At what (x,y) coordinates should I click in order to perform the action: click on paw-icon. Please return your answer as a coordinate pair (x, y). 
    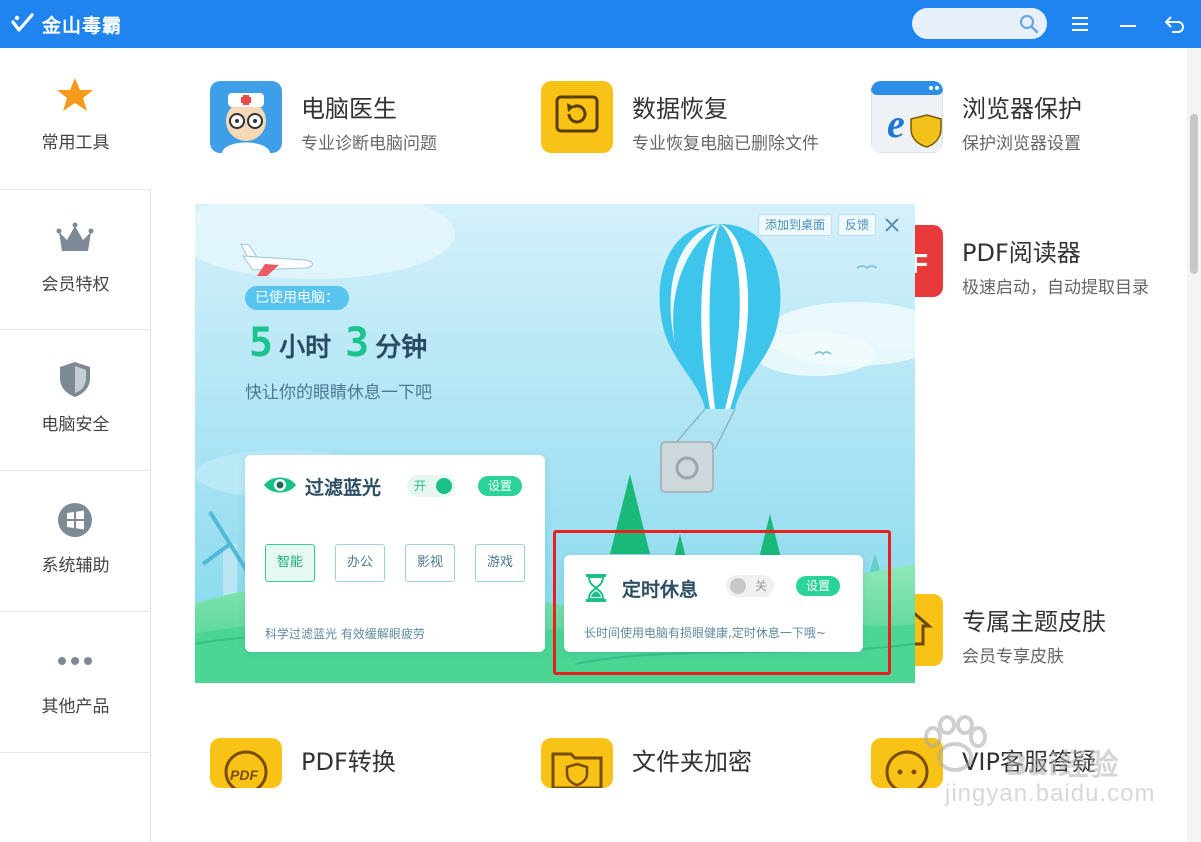
    Looking at the image, I should click on (955, 743).